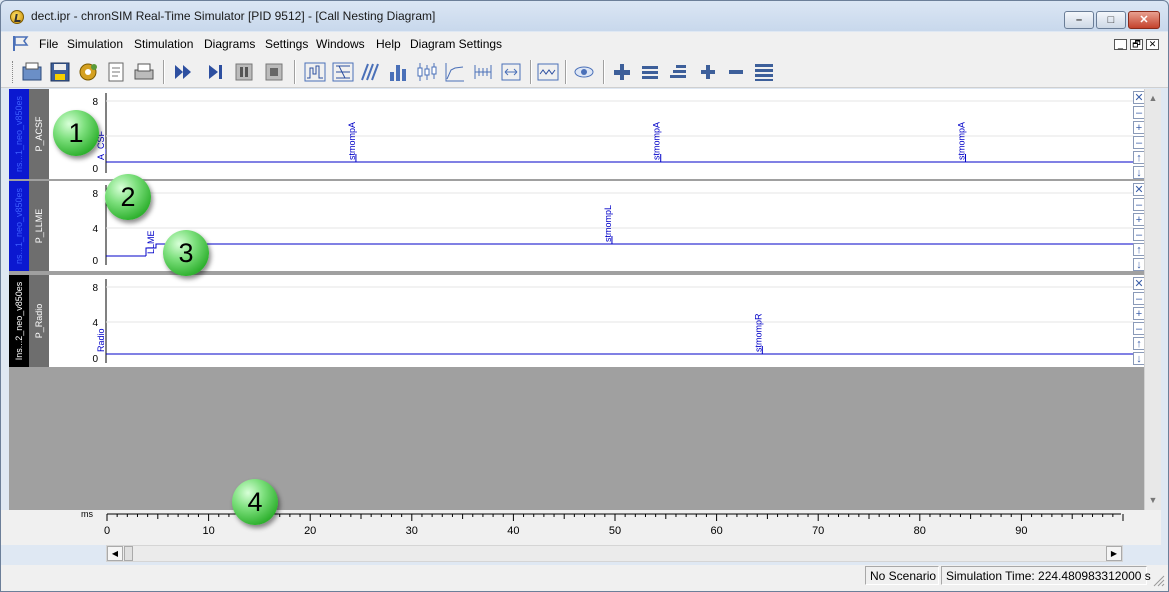 This screenshot has width=1169, height=592. Describe the element at coordinates (39, 321) in the screenshot. I see `process-label: P_Radio` at that location.